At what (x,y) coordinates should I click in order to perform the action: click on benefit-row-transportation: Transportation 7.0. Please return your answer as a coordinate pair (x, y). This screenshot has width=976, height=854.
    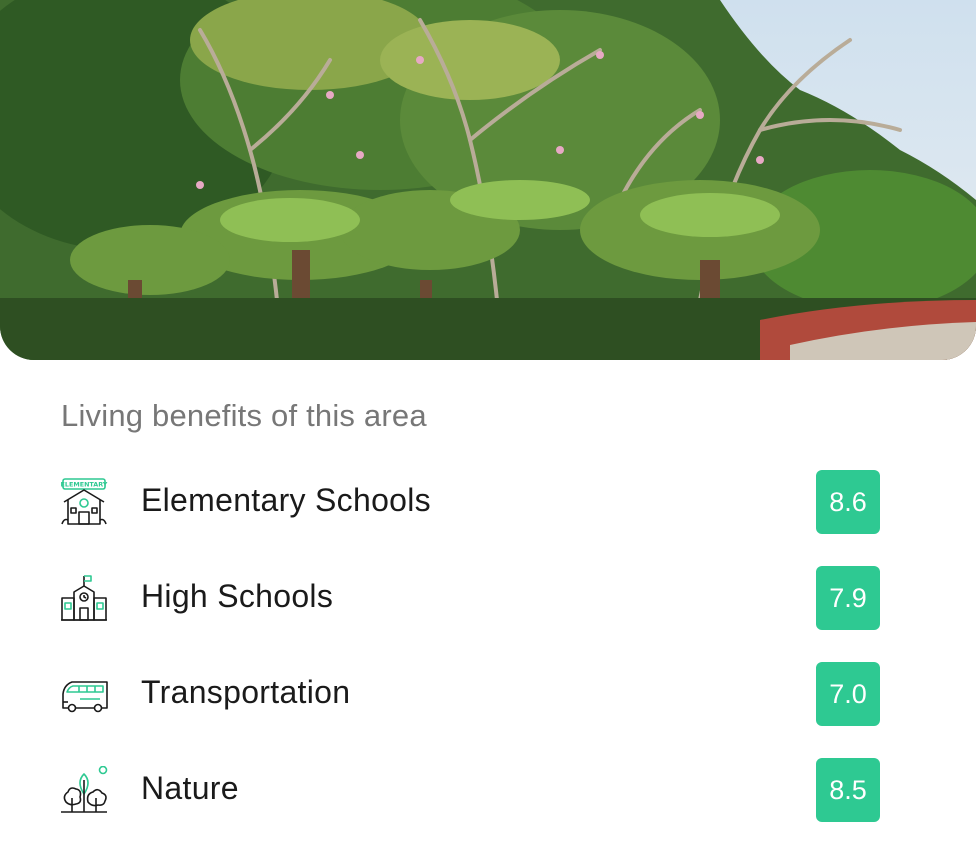
    Looking at the image, I should click on (470, 694).